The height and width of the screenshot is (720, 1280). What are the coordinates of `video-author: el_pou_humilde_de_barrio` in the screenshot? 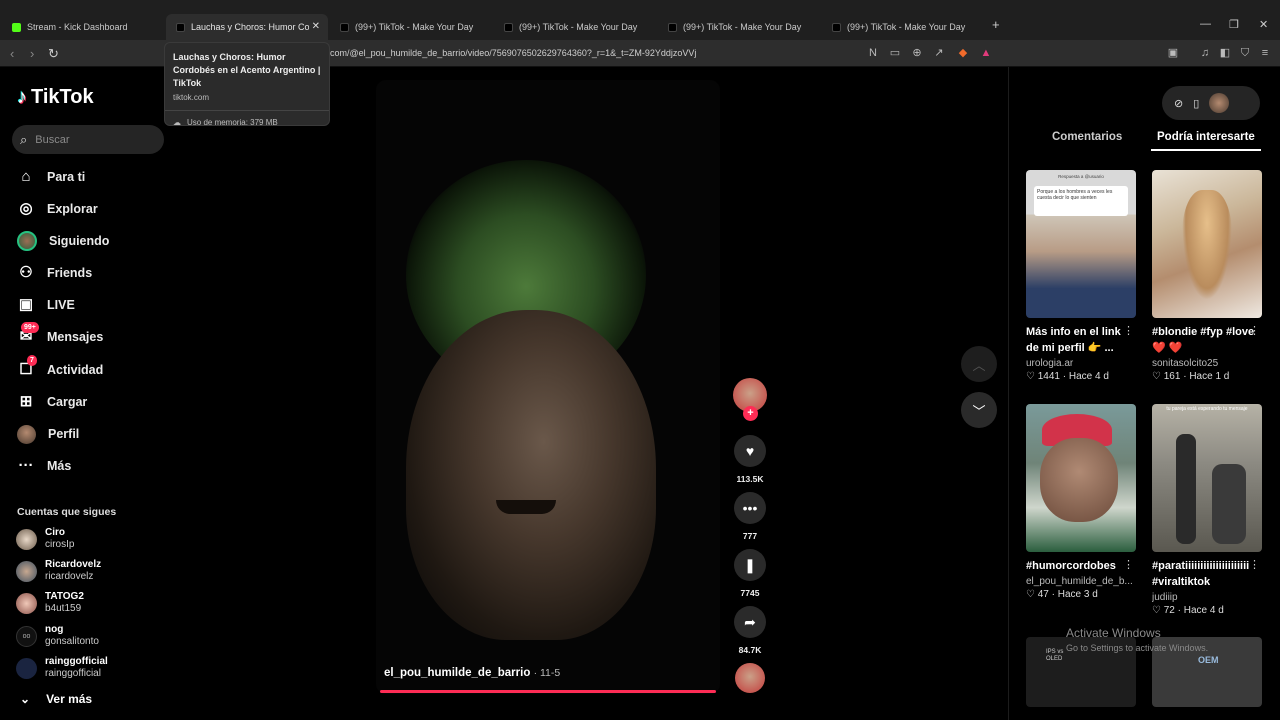 It's located at (457, 673).